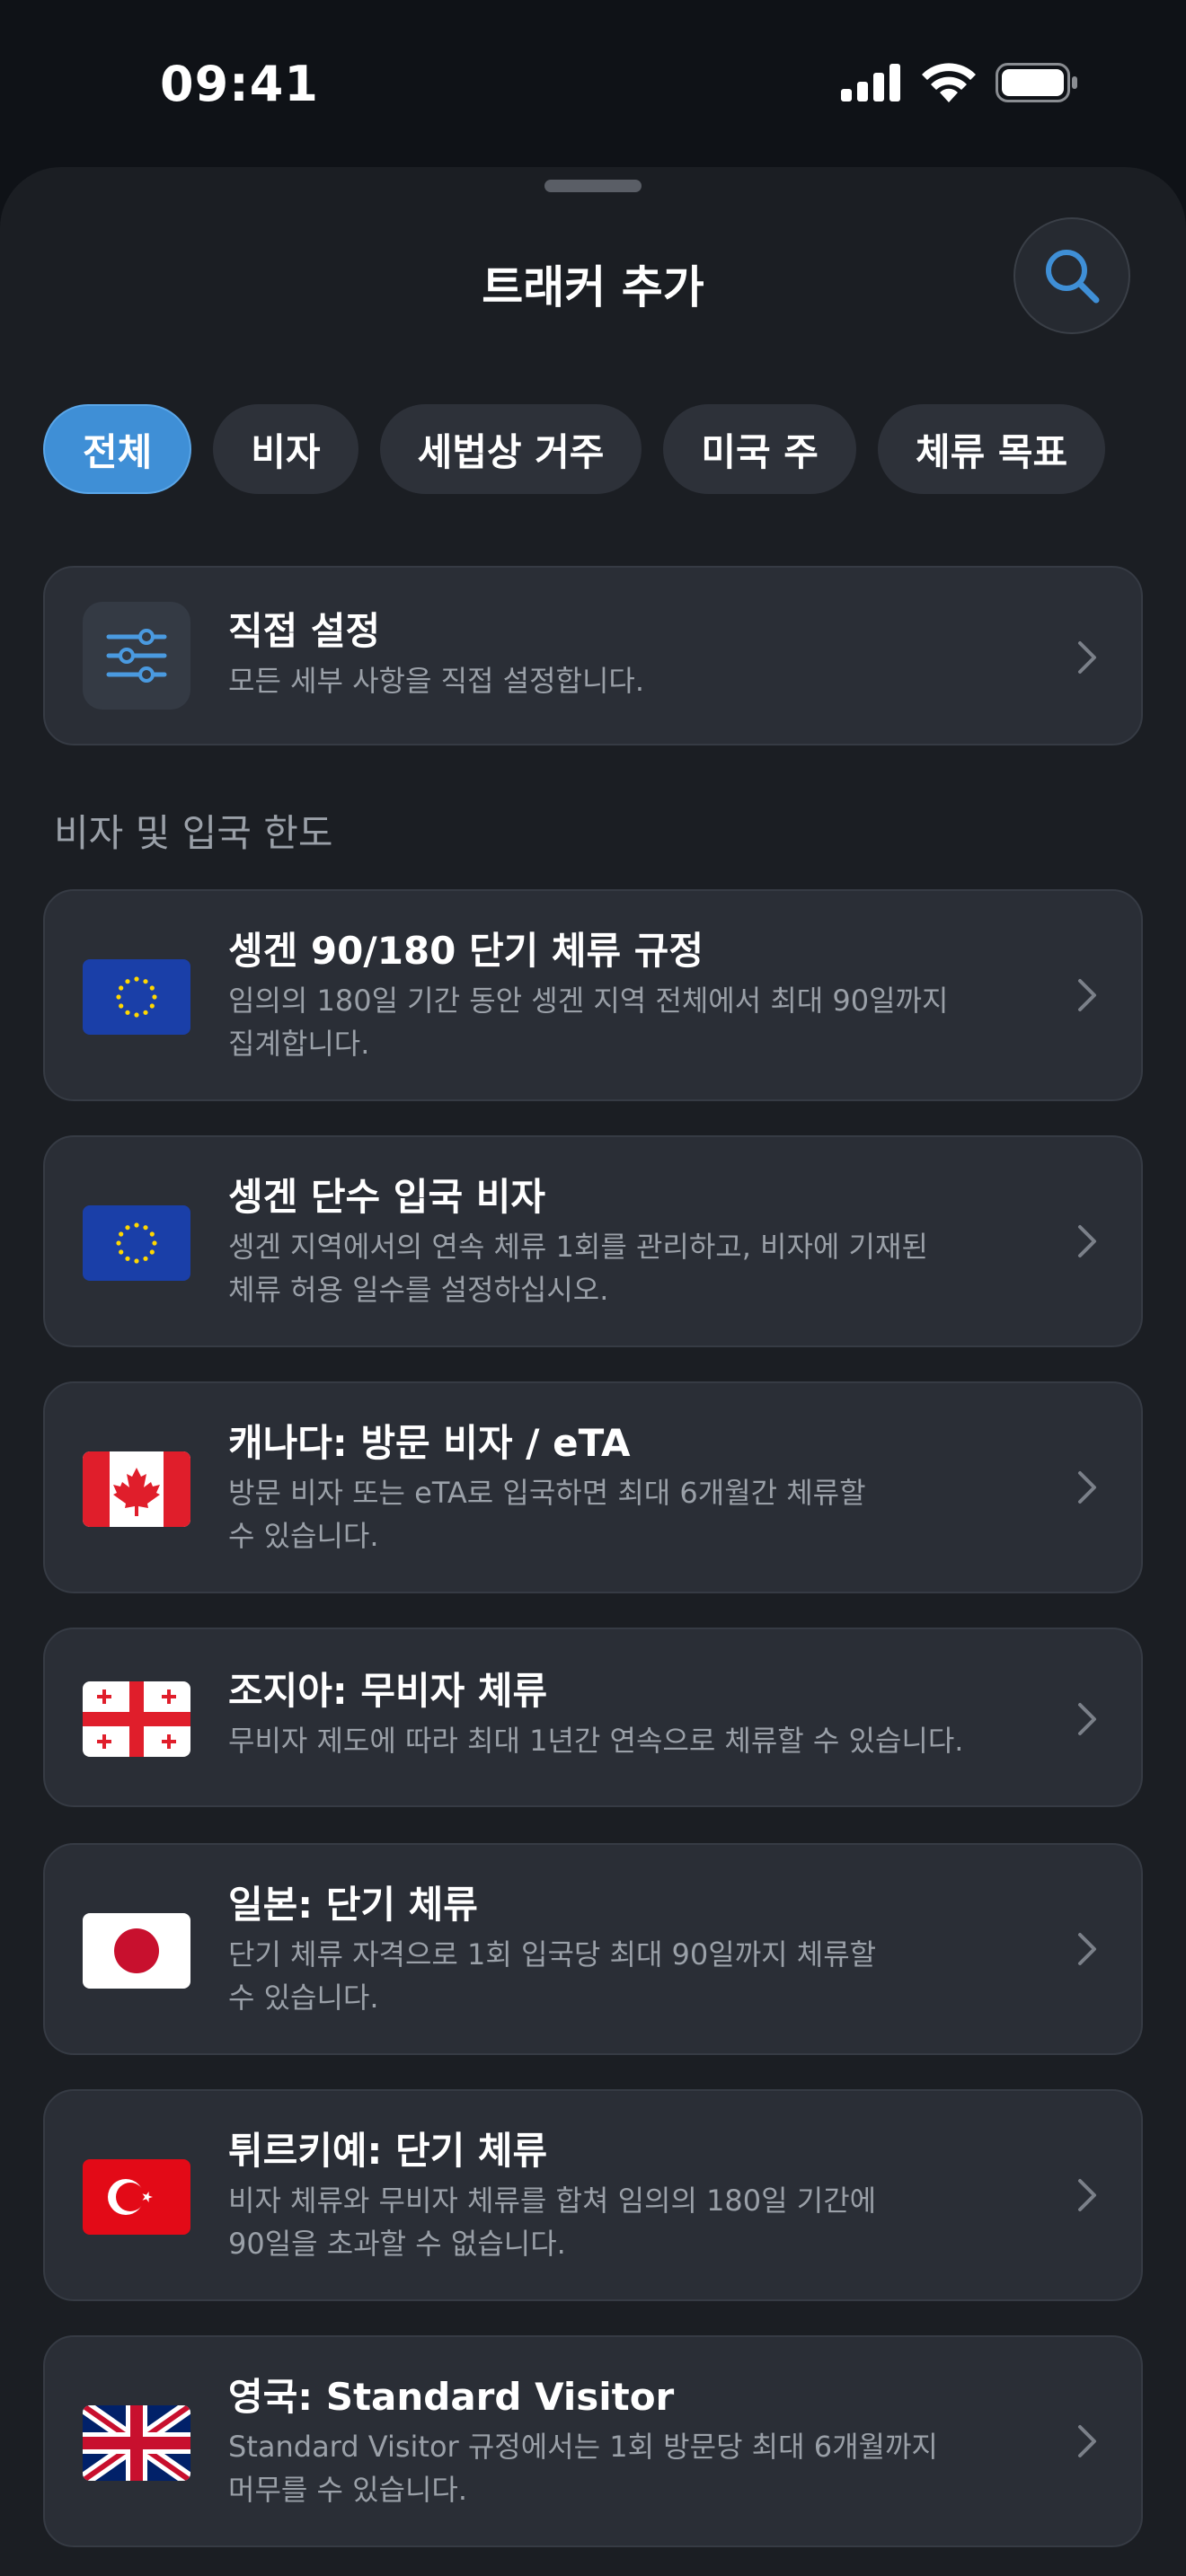  I want to click on custom-setup-card: 직접 설정 모든 세부 사항을 직접 설정합니다., so click(593, 655).